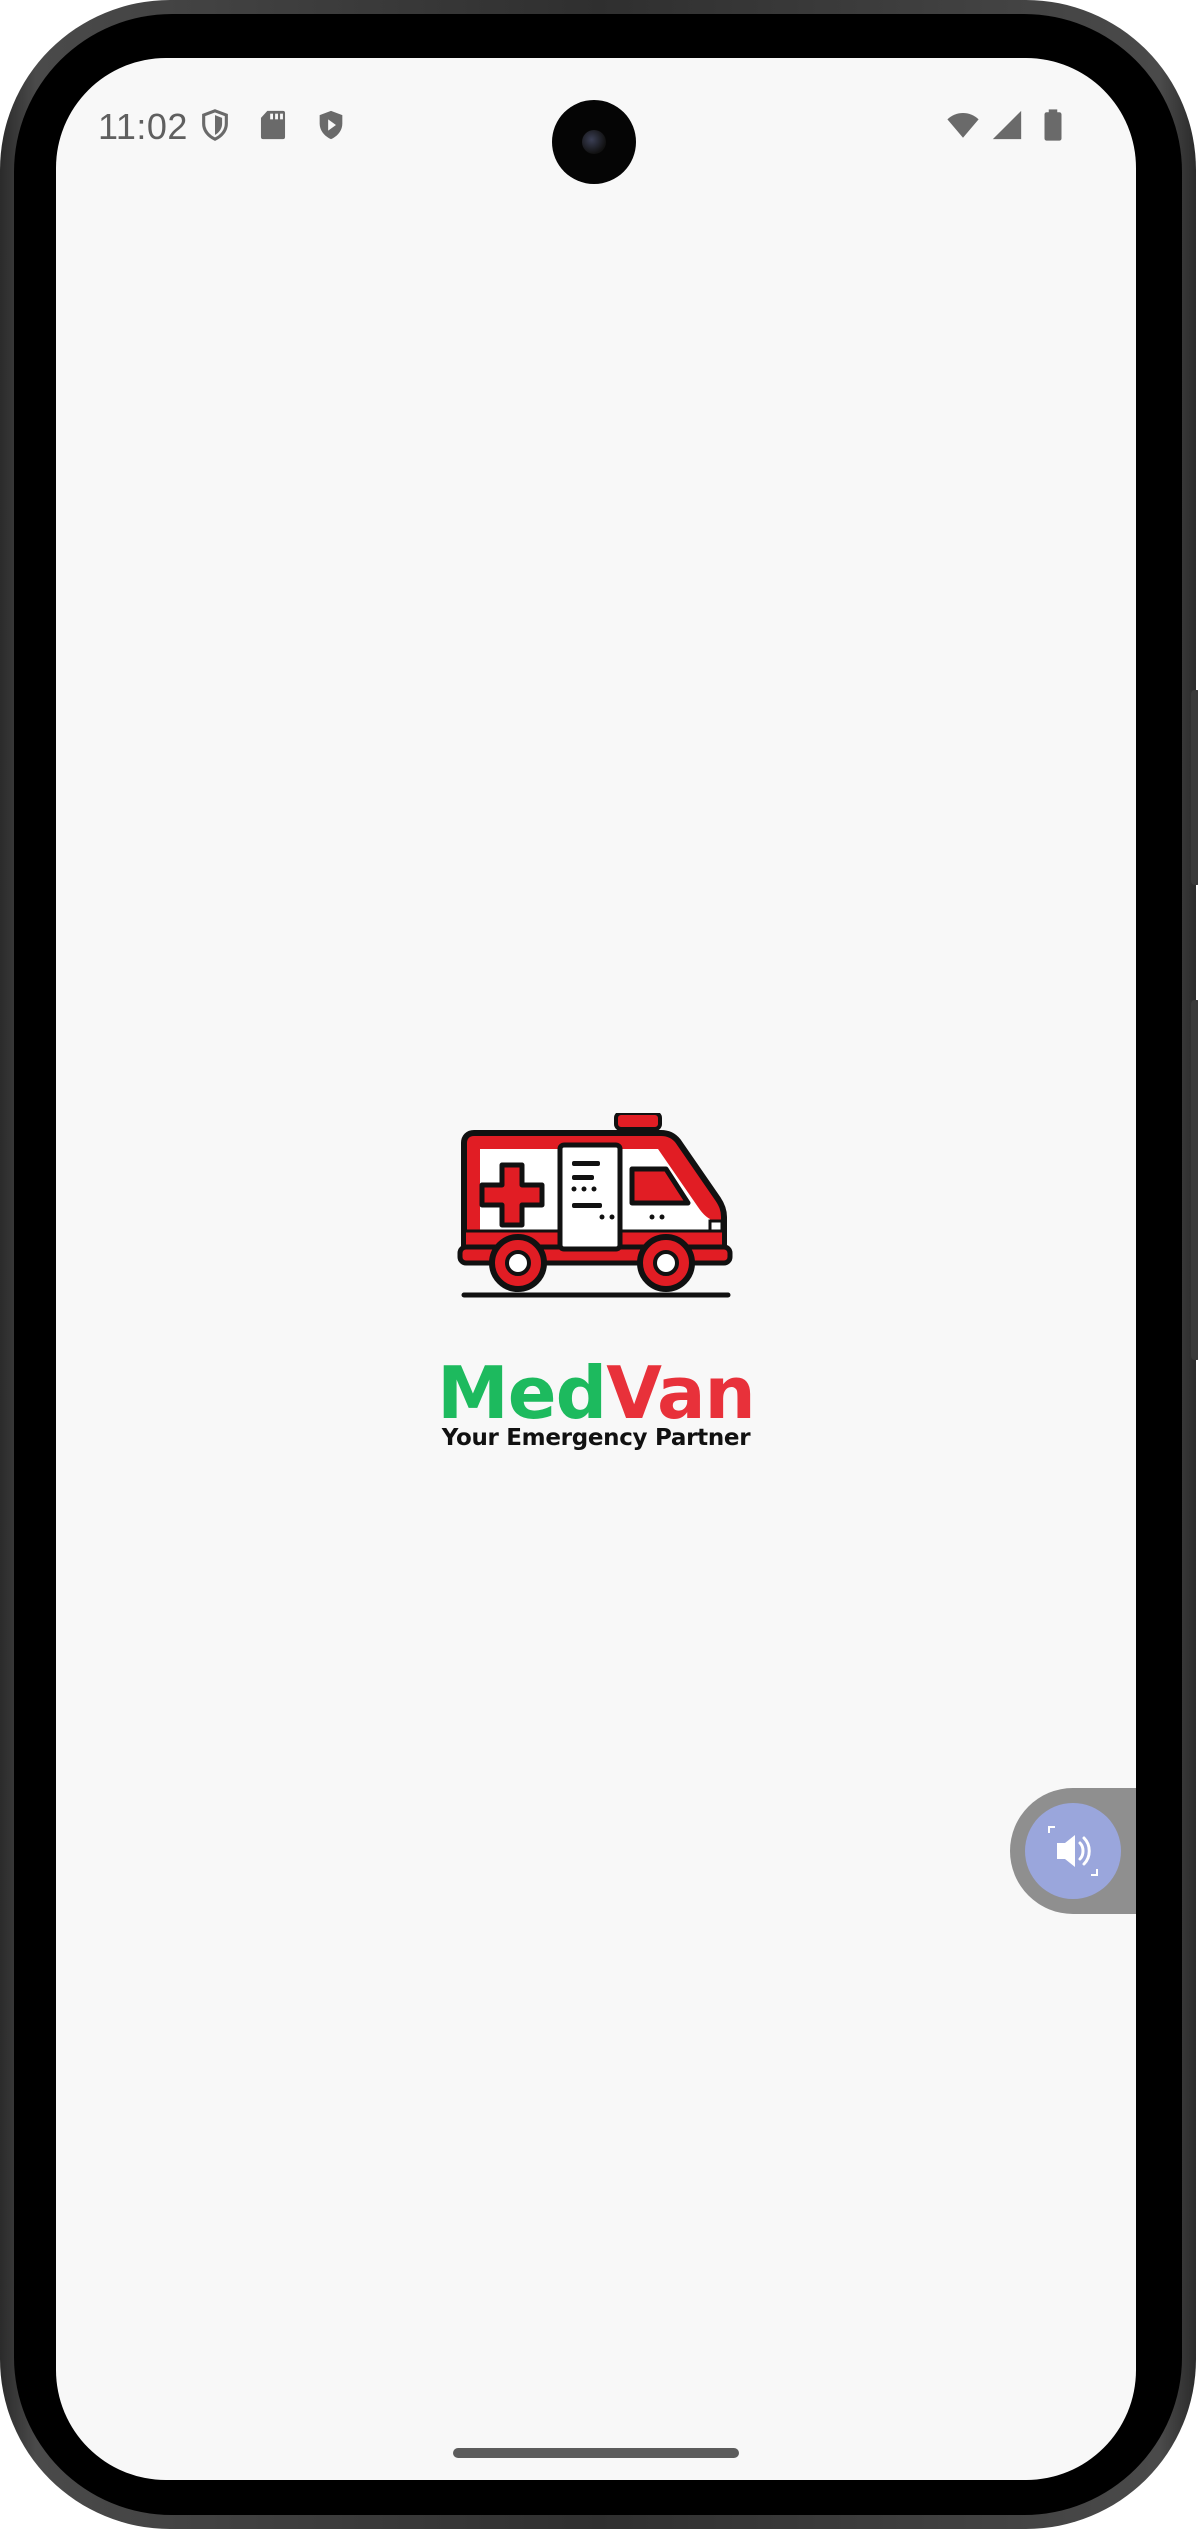 This screenshot has width=1198, height=2531. Describe the element at coordinates (522, 1393) in the screenshot. I see `brand-name-part1: Med` at that location.